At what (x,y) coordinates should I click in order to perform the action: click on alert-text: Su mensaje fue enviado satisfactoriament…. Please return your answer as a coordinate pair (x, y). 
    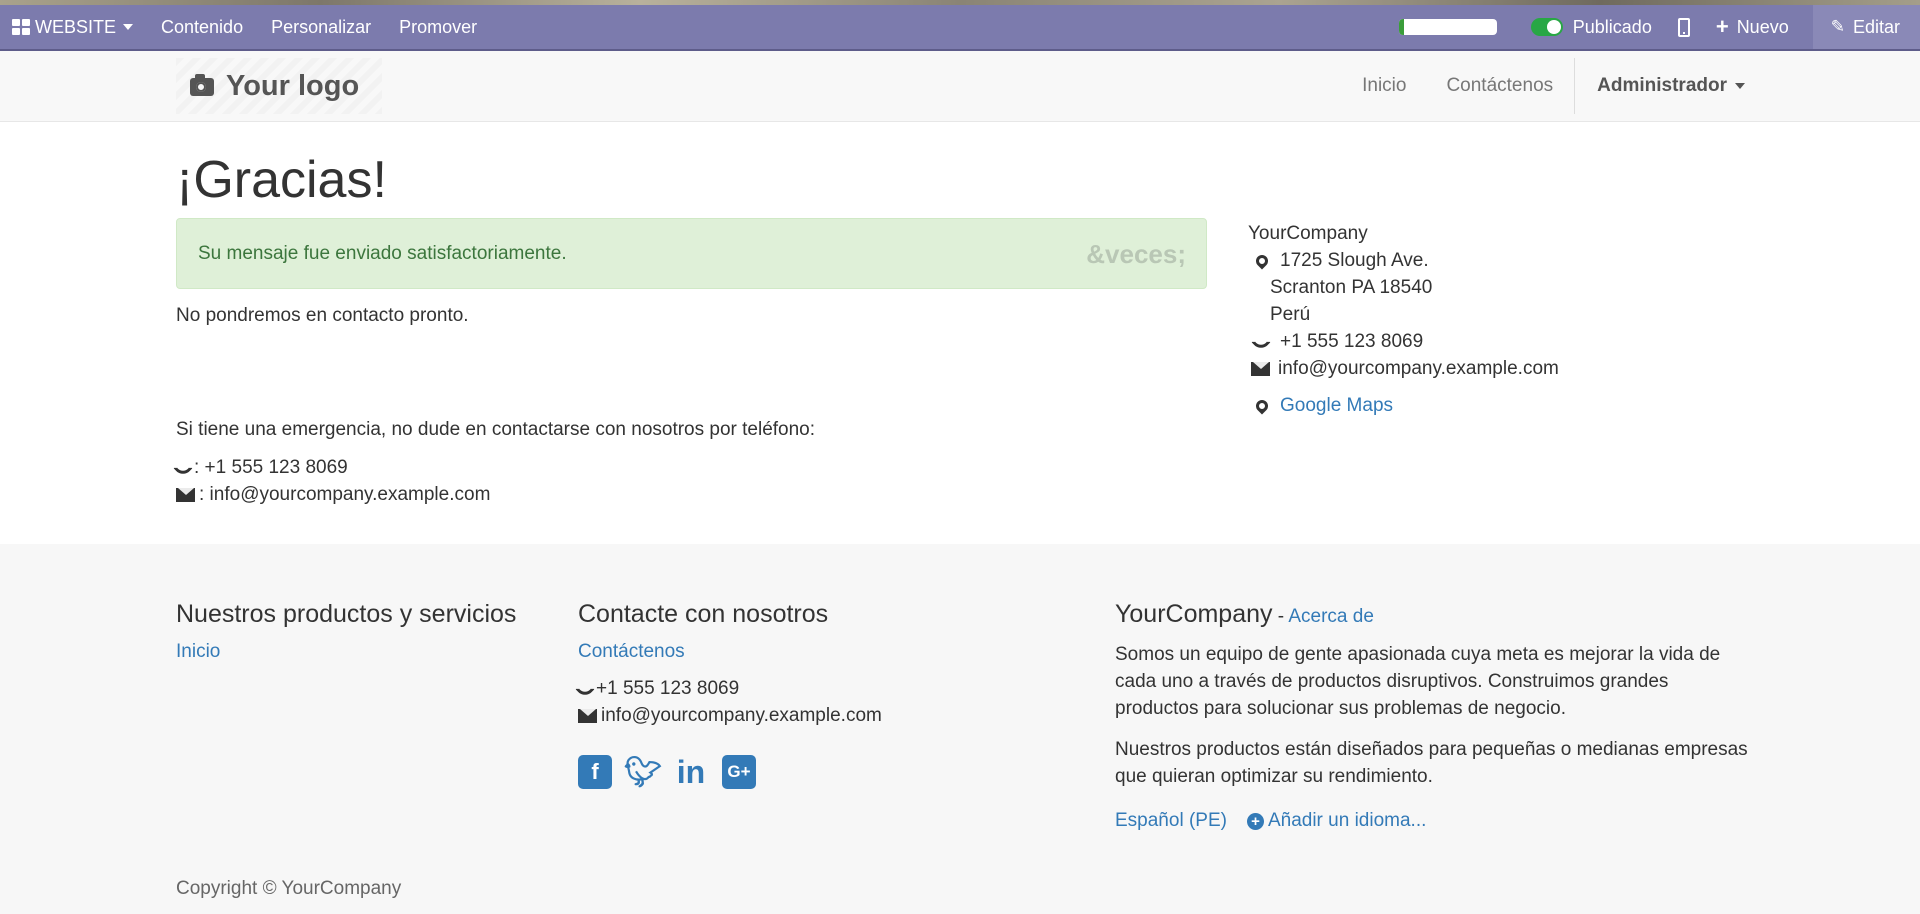
    Looking at the image, I should click on (382, 253).